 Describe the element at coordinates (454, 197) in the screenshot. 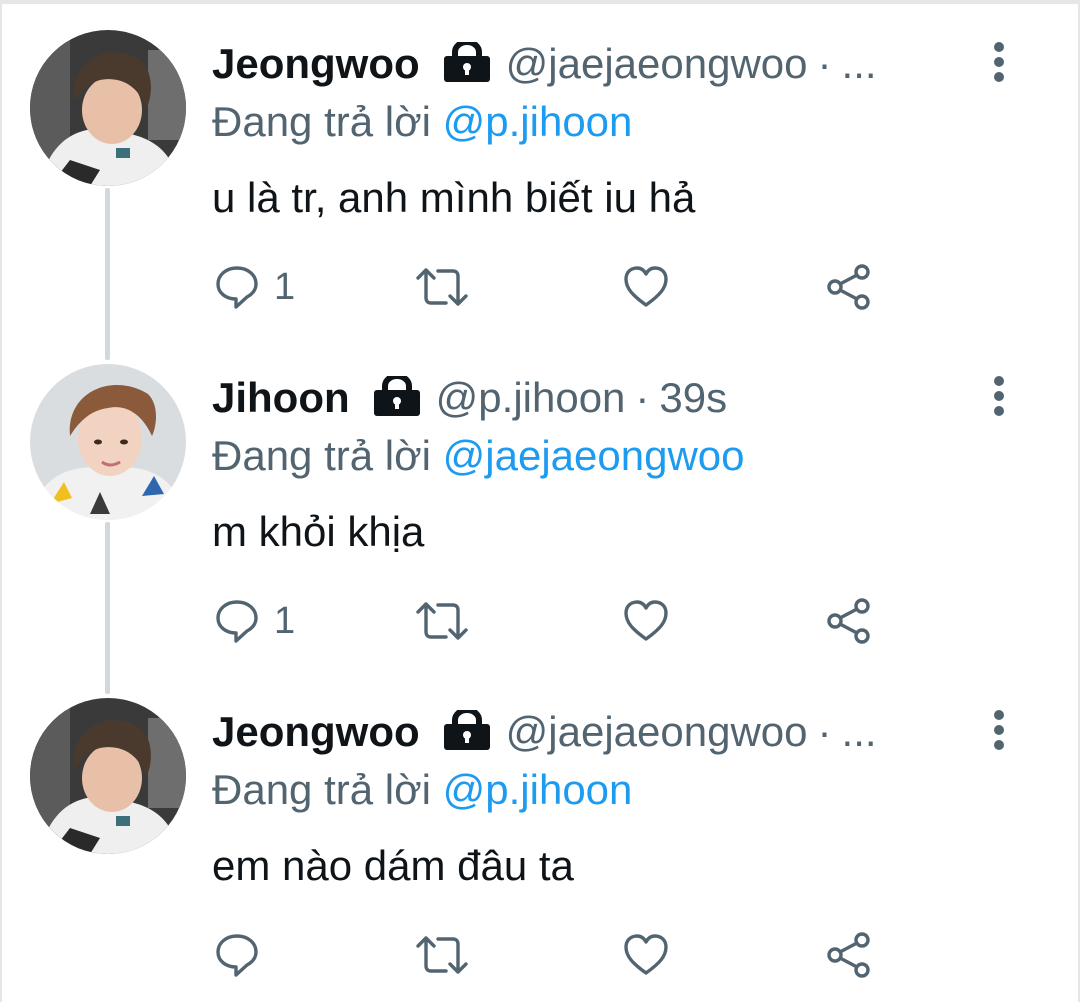

I see `tweet-text: u là tr, anh mình biết iu hả` at that location.